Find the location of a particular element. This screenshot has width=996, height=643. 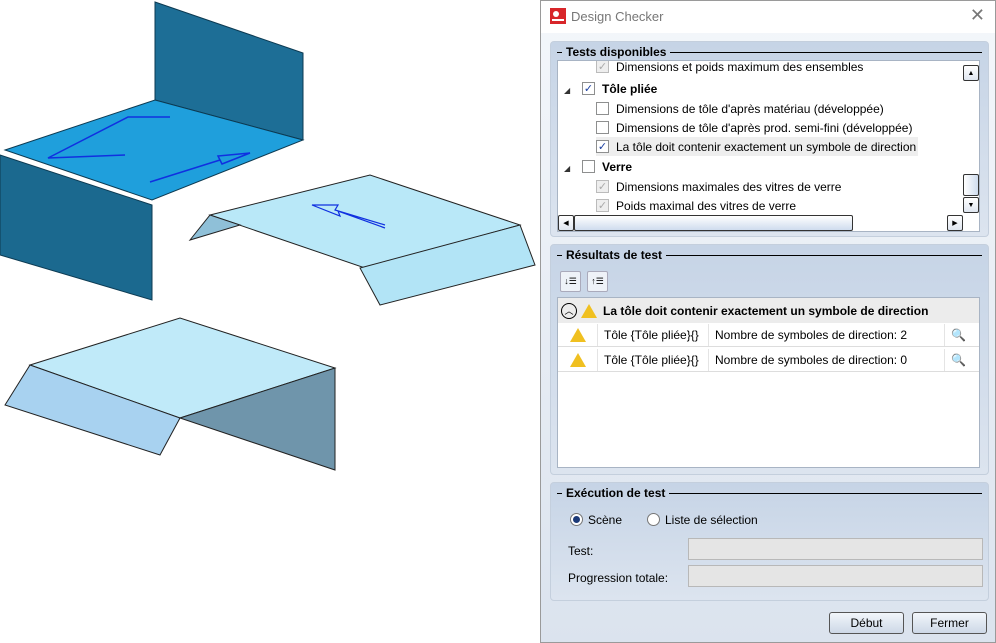

tree-item-label: Poids maximal des vitres de verre is located at coordinates (706, 205).